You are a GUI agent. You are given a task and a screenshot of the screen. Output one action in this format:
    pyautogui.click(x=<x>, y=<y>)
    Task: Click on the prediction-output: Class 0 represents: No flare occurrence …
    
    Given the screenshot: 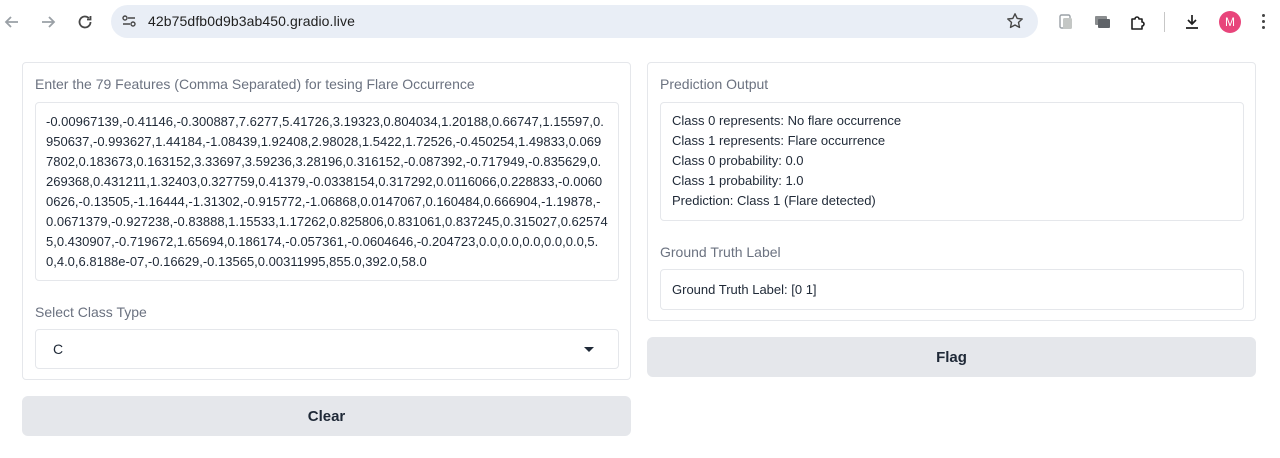 What is the action you would take?
    pyautogui.click(x=952, y=161)
    